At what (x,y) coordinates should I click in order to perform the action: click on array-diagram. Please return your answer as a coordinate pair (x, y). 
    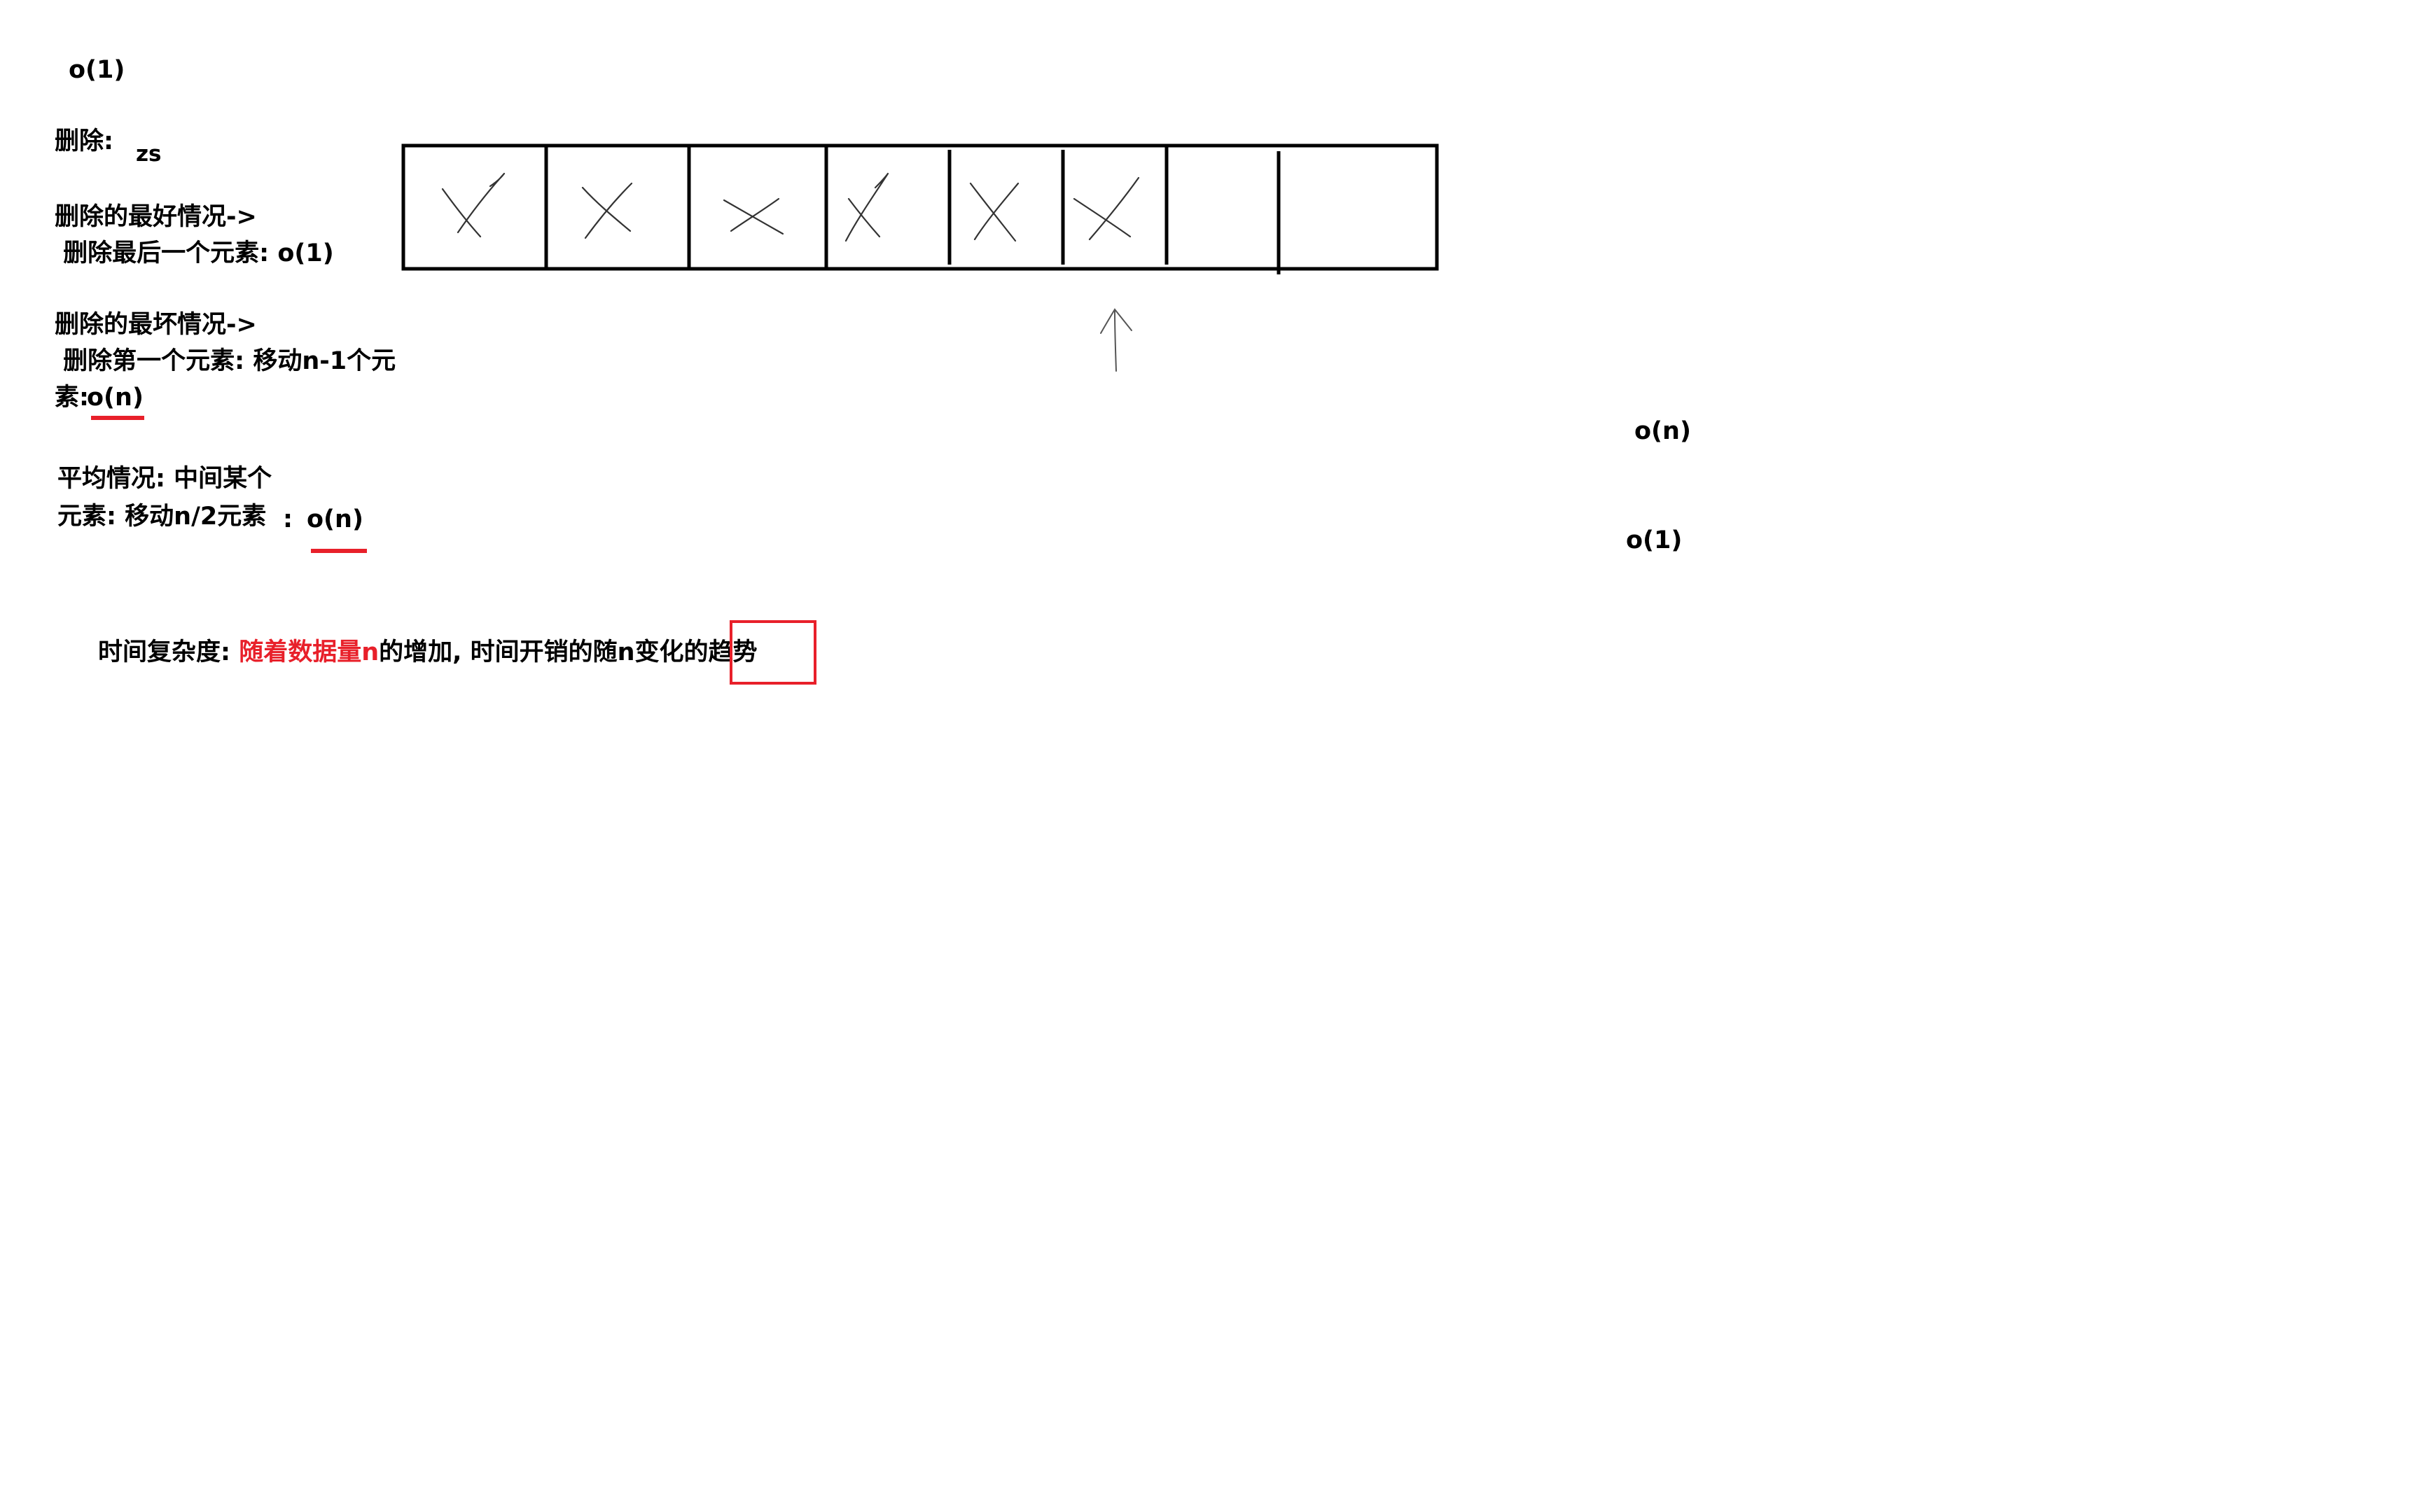
    Looking at the image, I should click on (920, 258).